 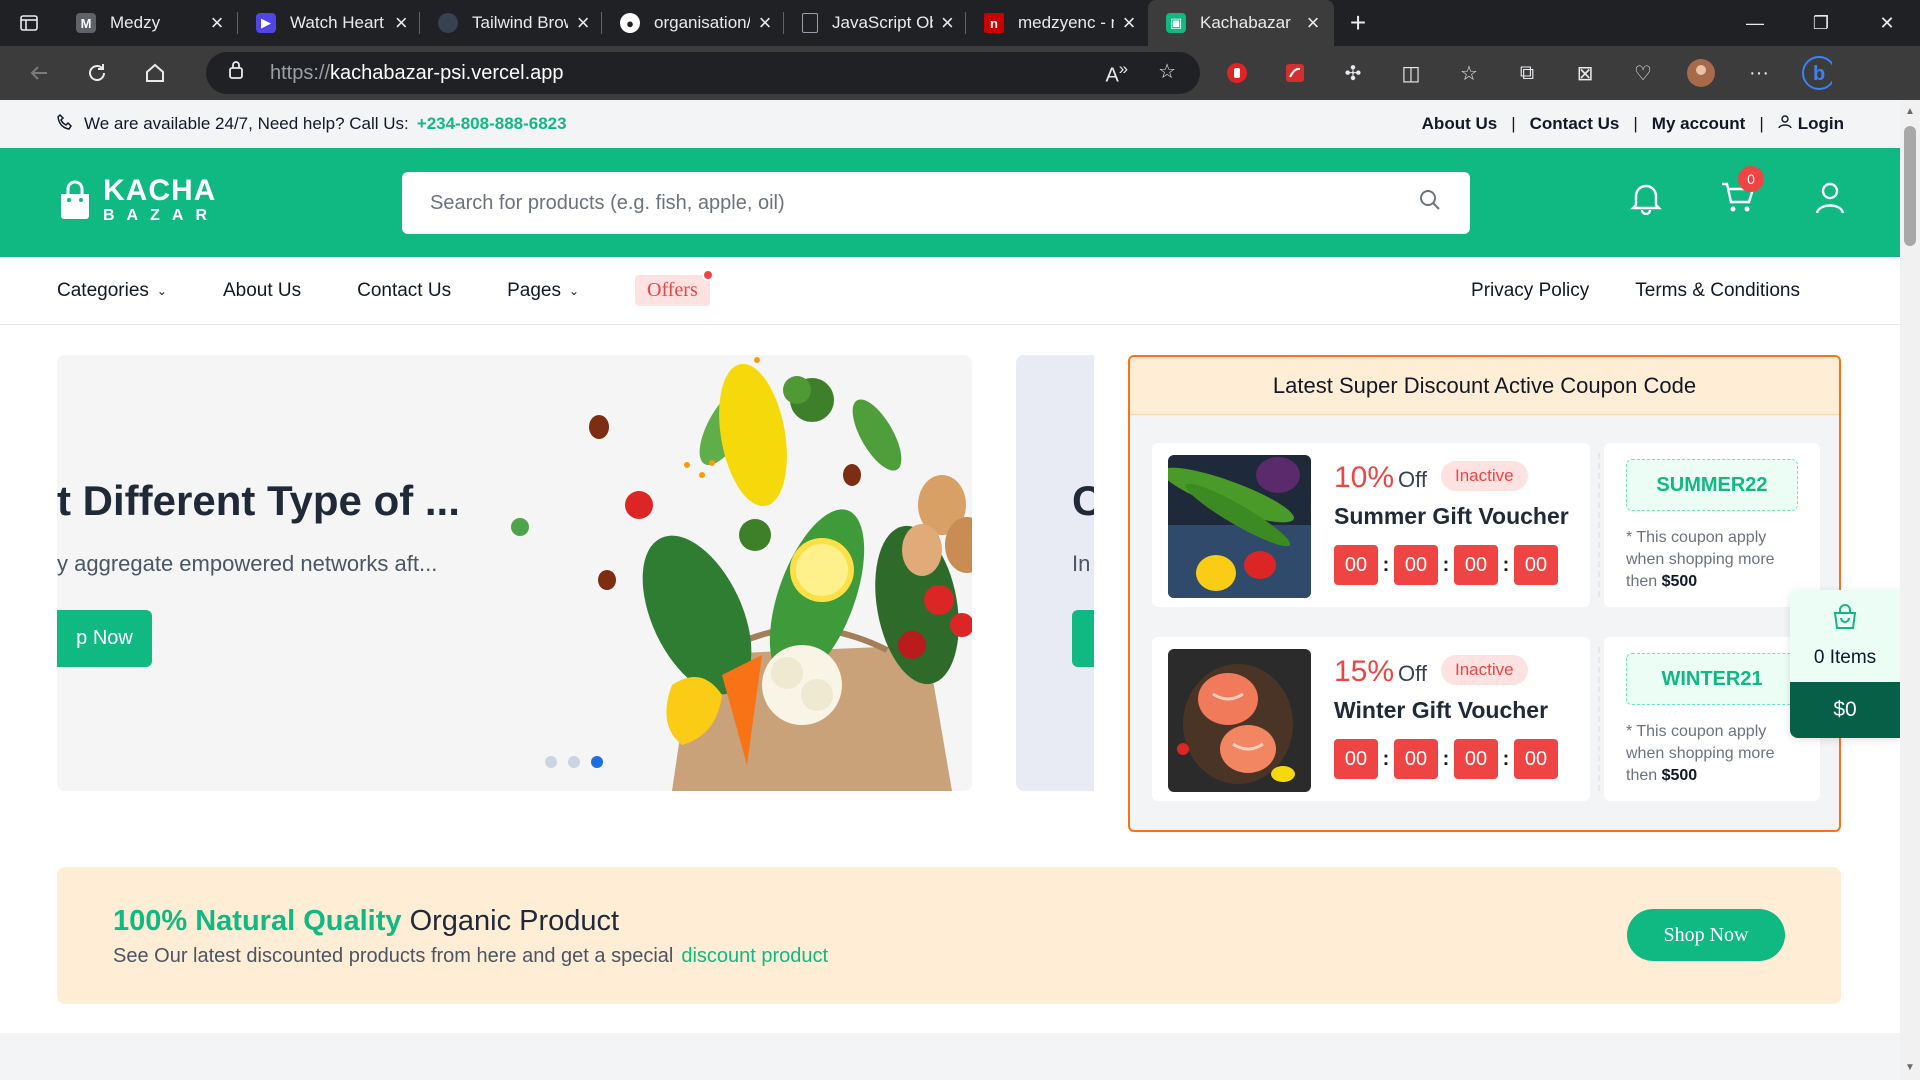 I want to click on favorites-icon: ☆, so click(x=1469, y=73).